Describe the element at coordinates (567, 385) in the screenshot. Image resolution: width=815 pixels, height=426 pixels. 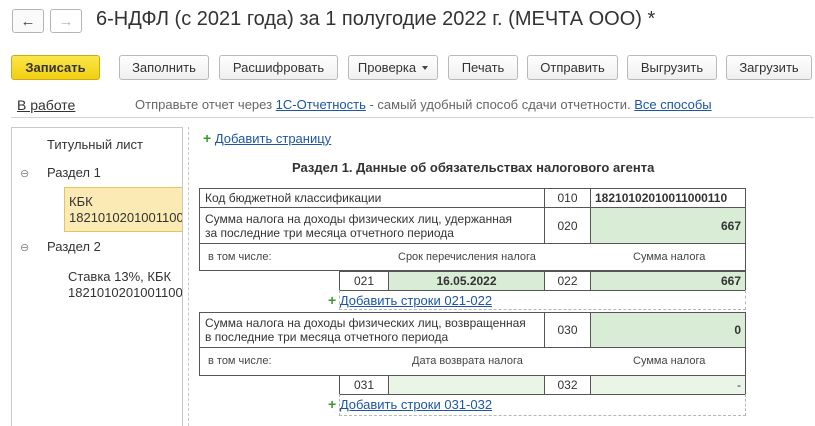
I see `row032-code: 032` at that location.